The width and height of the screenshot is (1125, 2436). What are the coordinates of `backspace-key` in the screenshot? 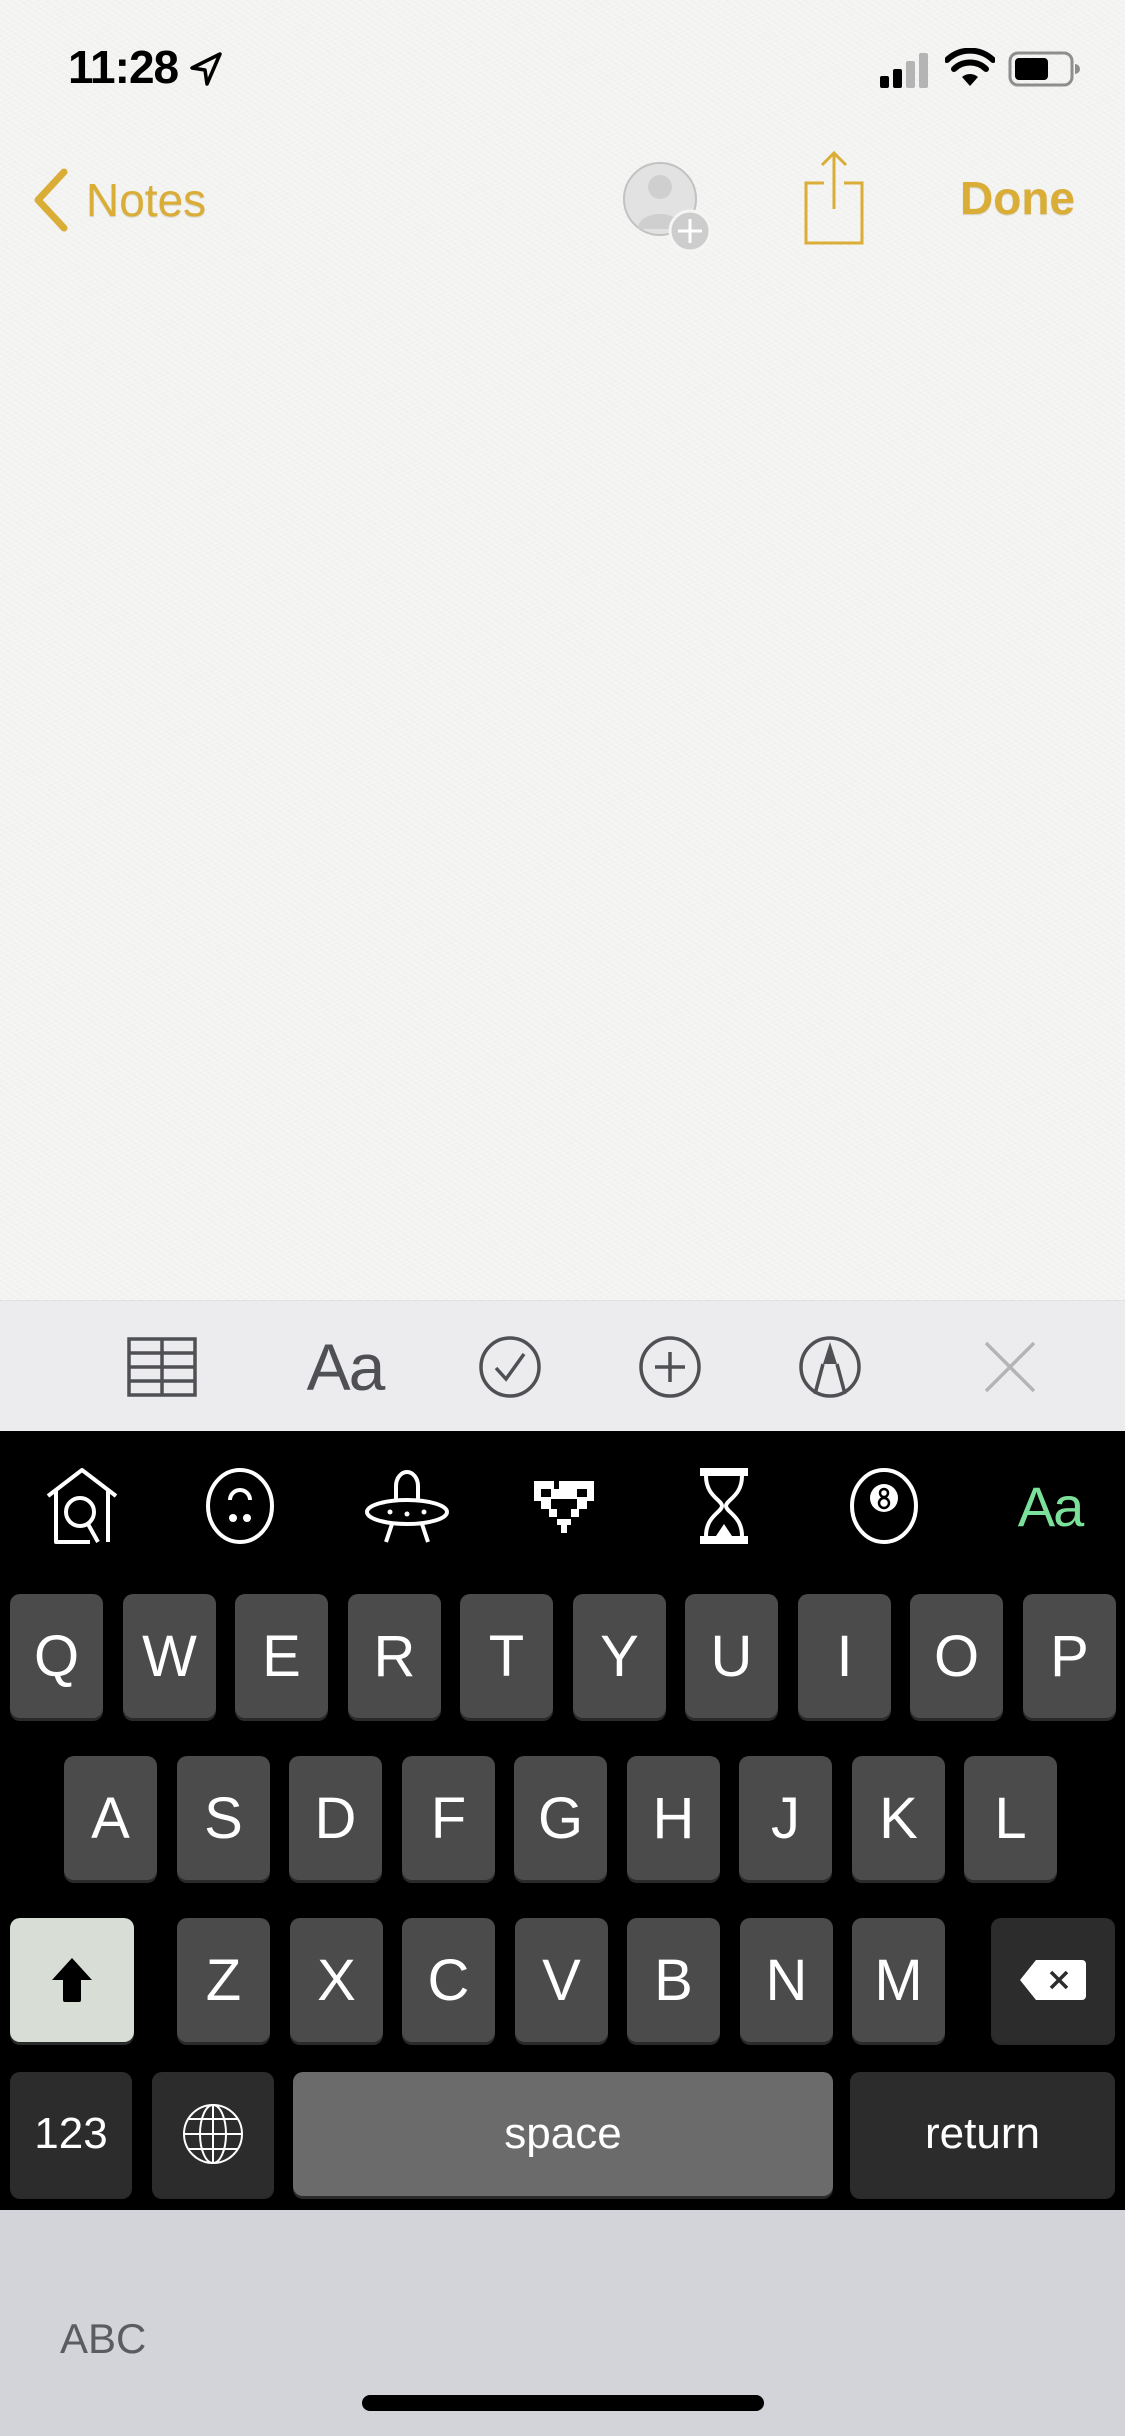 It's located at (1053, 1980).